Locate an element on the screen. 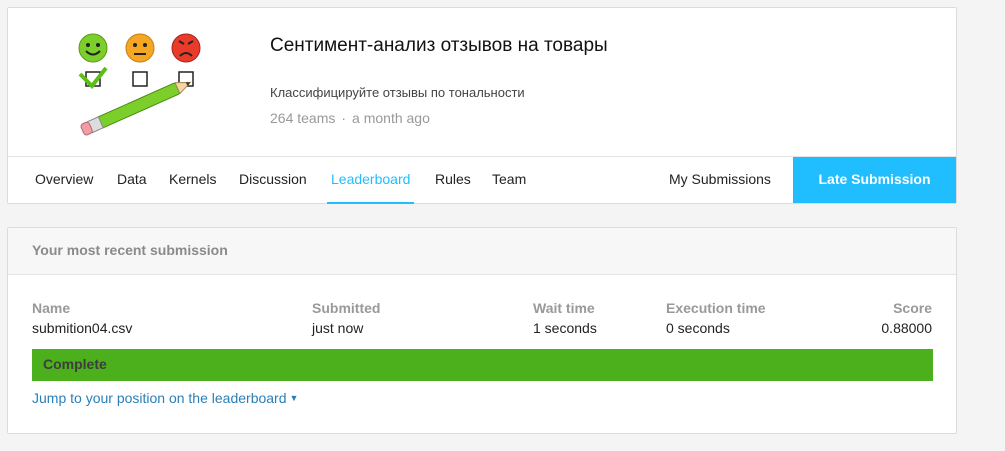  wait-time-header: Wait time is located at coordinates (564, 308).